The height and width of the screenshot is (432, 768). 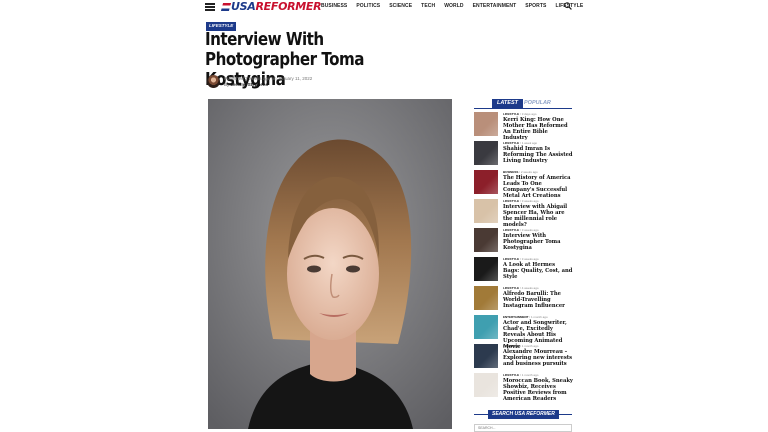 What do you see at coordinates (210, 7) in the screenshot?
I see `menu-icon` at bounding box center [210, 7].